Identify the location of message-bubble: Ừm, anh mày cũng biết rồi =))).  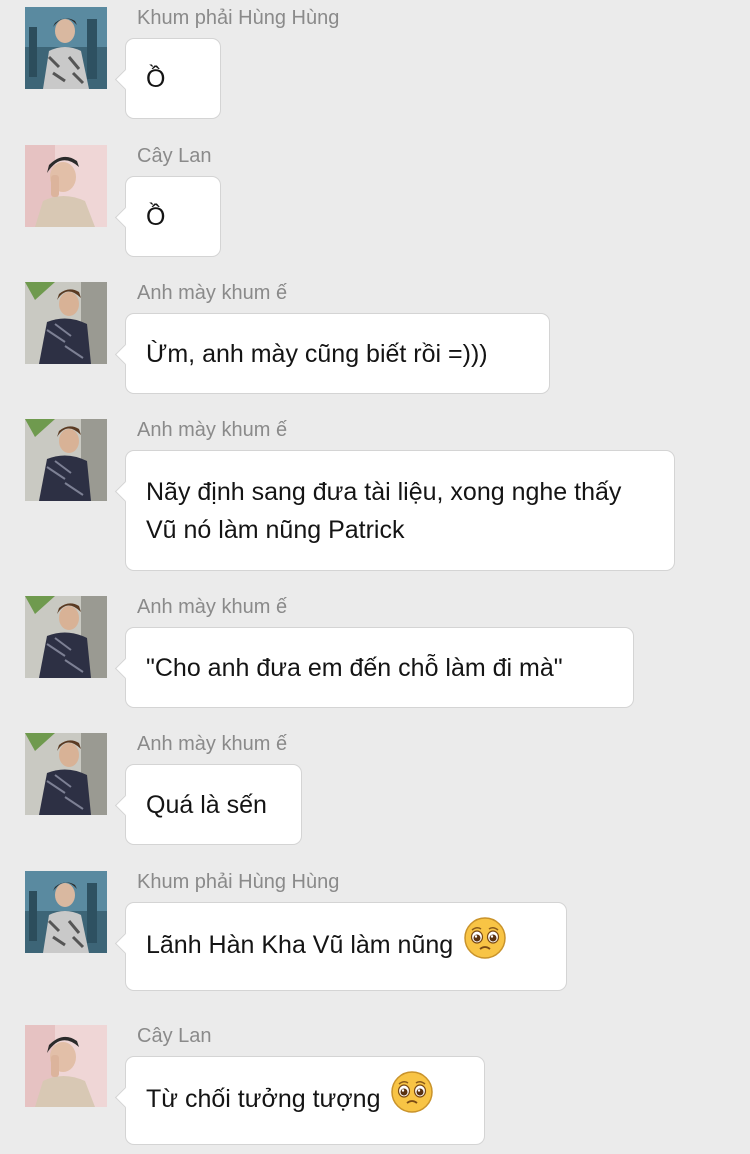
(337, 353).